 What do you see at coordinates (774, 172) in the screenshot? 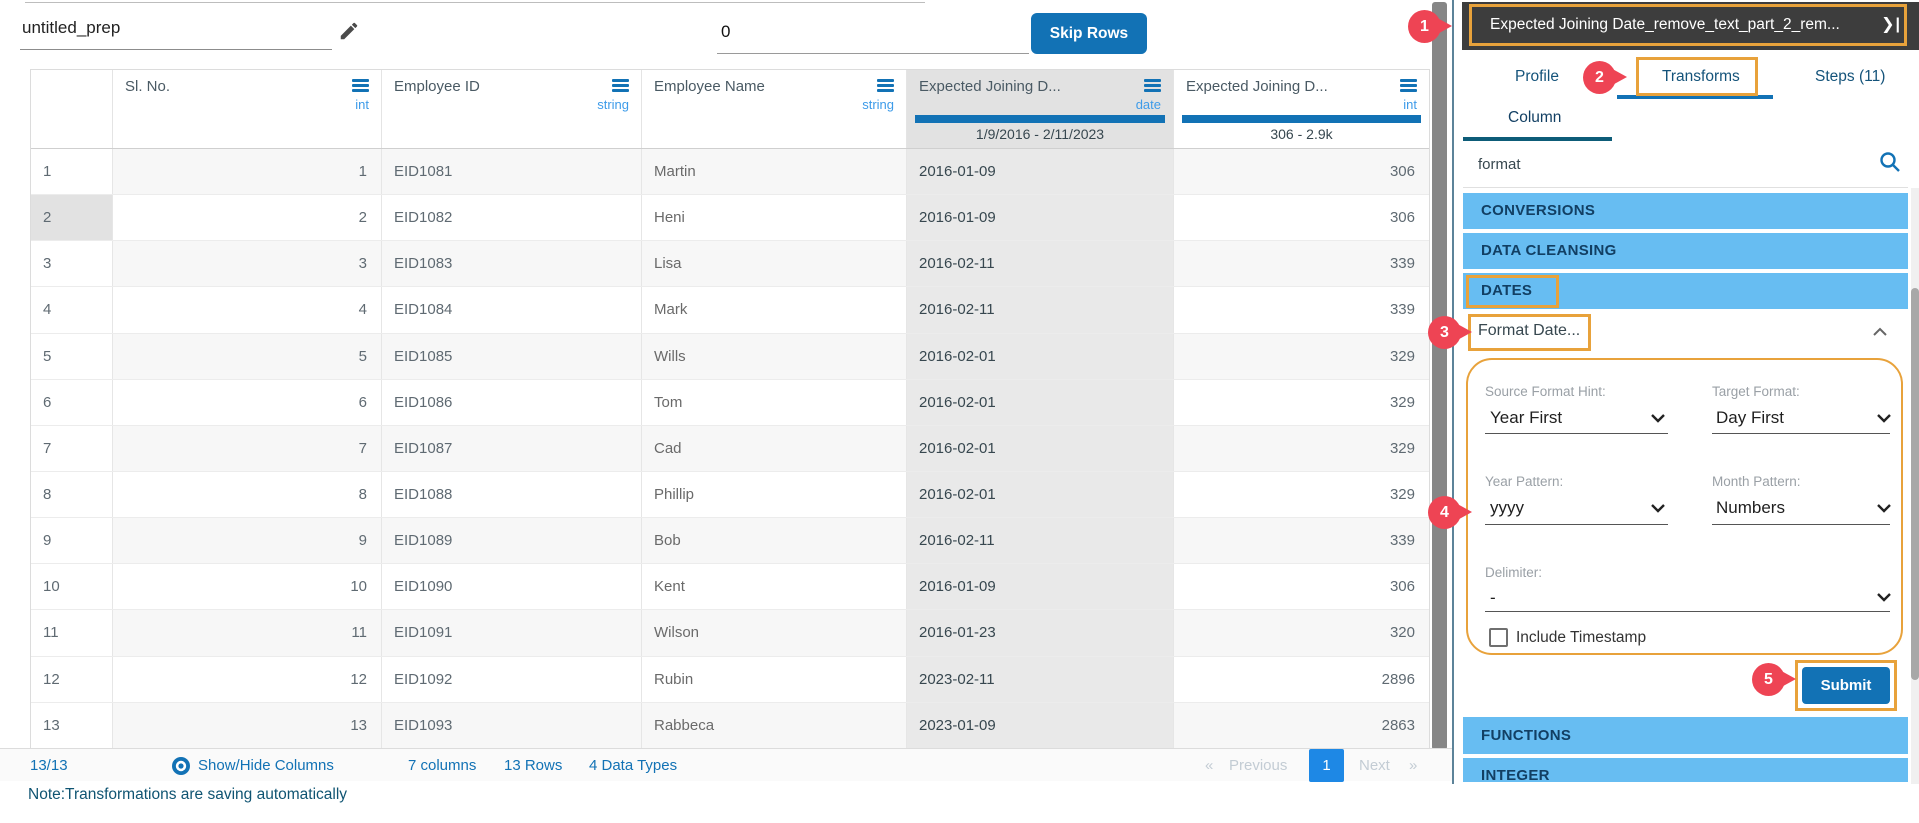
I see `cell-employee-name: Martin` at bounding box center [774, 172].